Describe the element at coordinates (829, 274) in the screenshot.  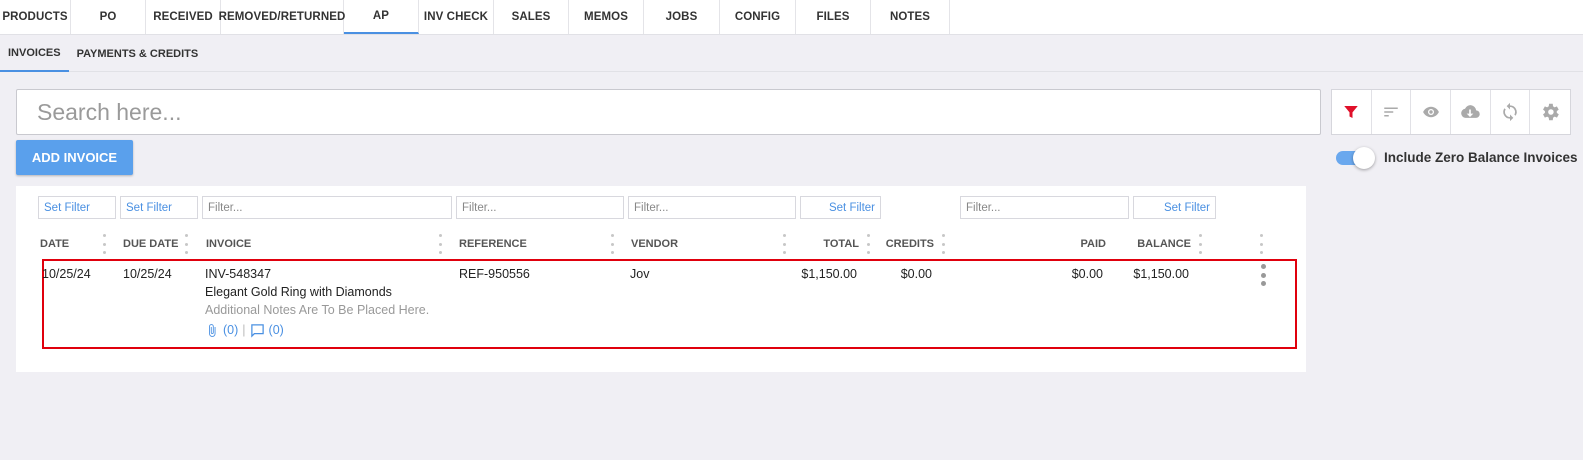
I see `row-total: $1,150.00` at that location.